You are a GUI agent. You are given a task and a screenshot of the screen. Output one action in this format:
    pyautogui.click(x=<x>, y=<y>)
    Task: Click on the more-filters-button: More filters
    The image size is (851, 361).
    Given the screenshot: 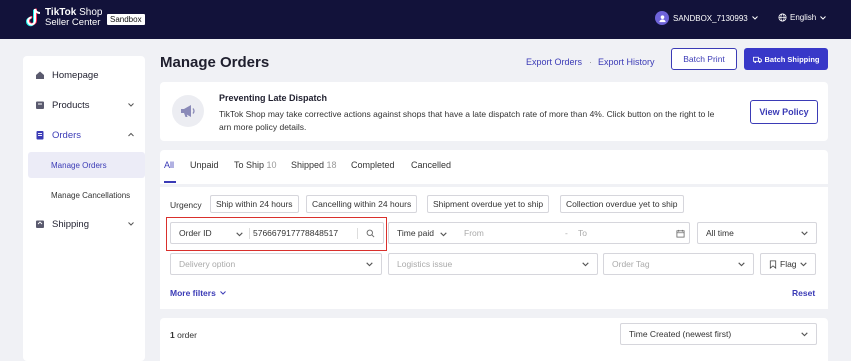 What is the action you would take?
    pyautogui.click(x=198, y=293)
    